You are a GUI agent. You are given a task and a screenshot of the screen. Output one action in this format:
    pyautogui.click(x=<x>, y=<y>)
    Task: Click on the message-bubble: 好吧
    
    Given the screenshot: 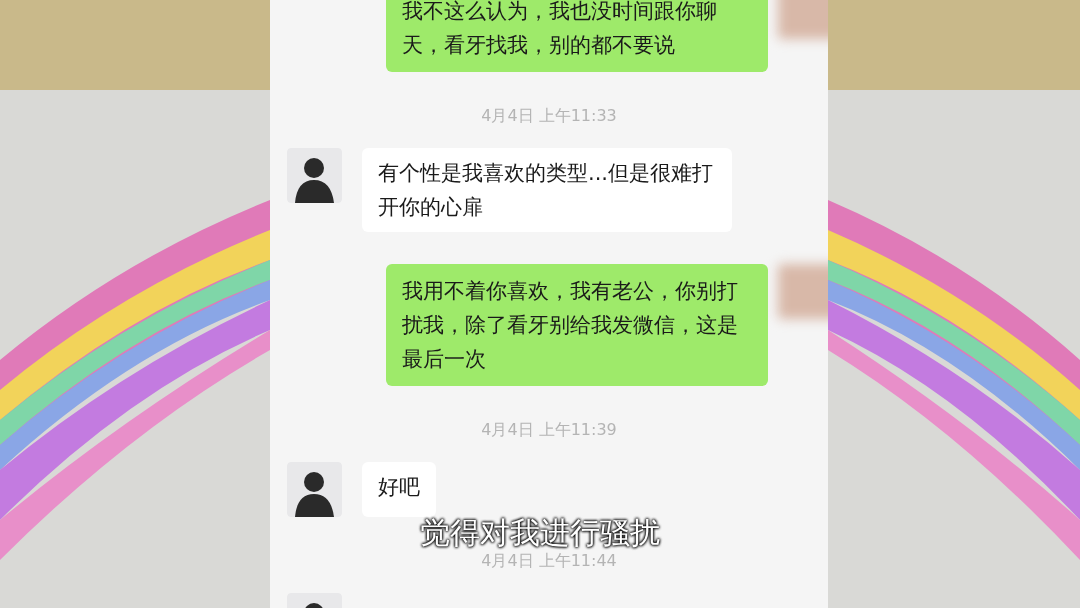 What is the action you would take?
    pyautogui.click(x=399, y=489)
    